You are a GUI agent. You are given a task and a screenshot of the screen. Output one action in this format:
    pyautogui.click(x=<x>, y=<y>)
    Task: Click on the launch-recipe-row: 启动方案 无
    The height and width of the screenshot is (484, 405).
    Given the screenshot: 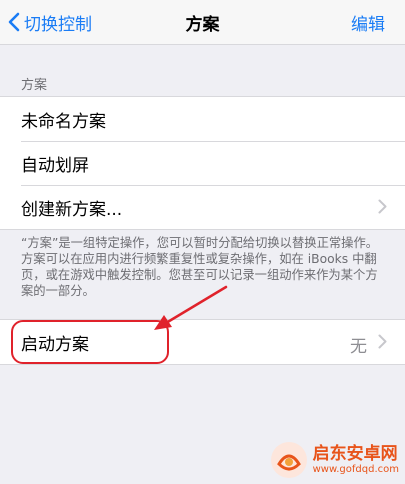 What is the action you would take?
    pyautogui.click(x=202, y=342)
    